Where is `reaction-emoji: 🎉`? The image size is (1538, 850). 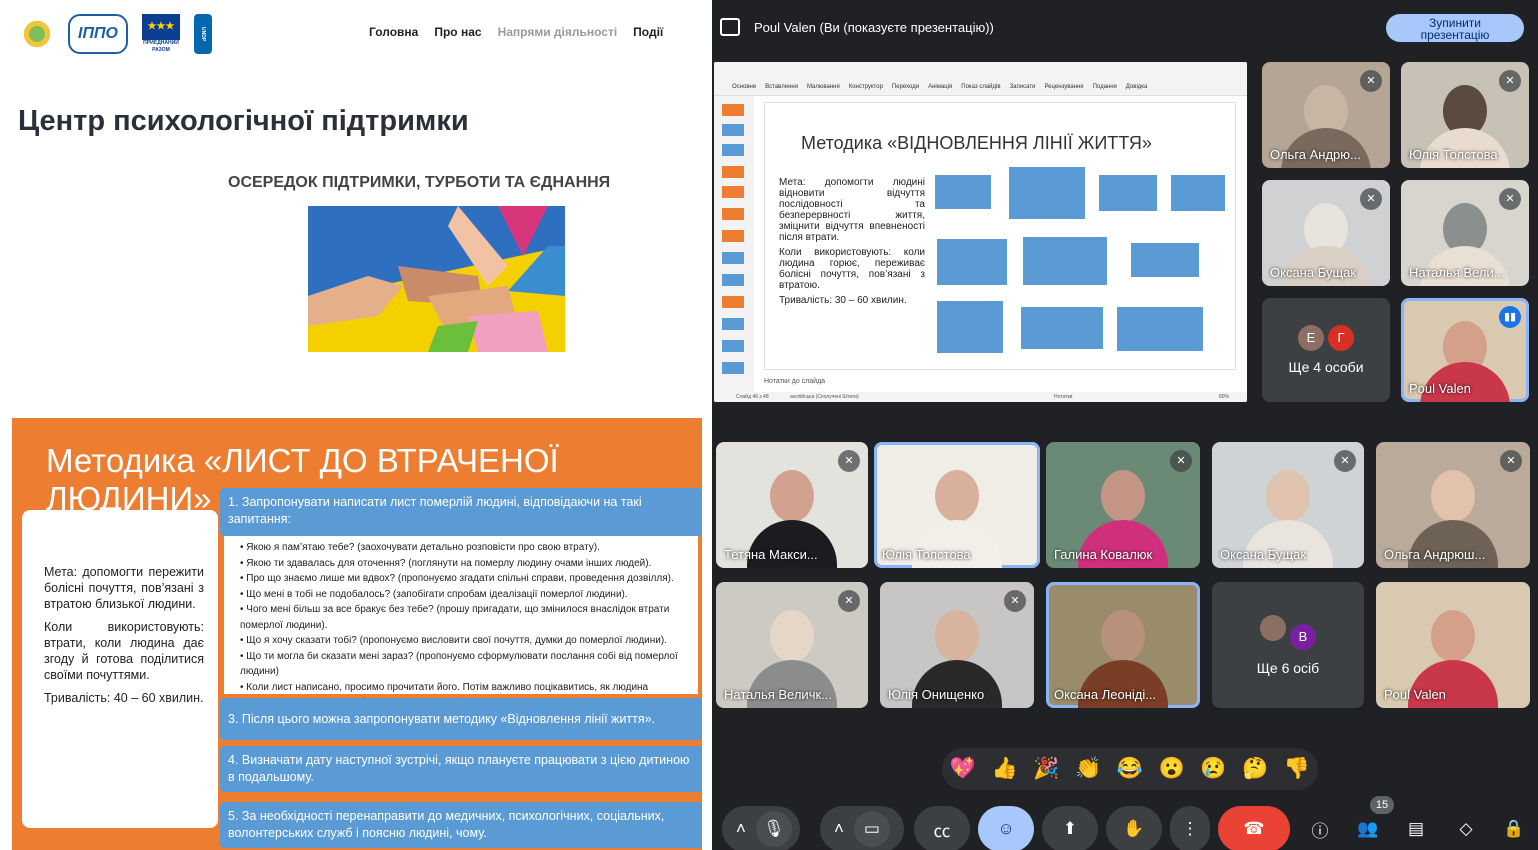 reaction-emoji: 🎉 is located at coordinates (1046, 769).